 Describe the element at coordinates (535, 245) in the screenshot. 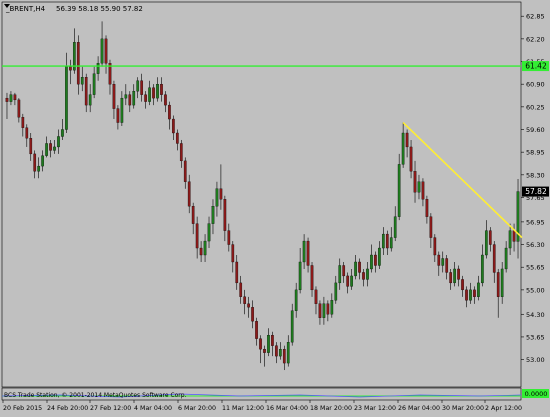

I see `y-tick-label: 56.30` at that location.